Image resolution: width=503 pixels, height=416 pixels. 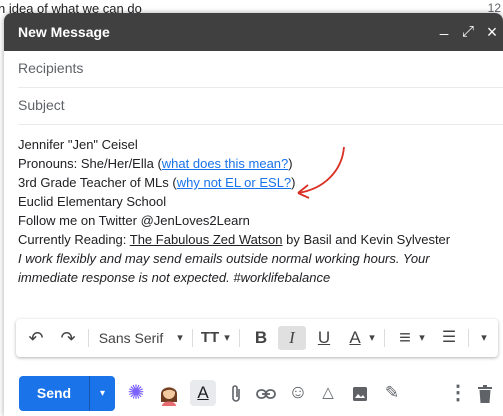 I want to click on compose-title: New Message, so click(x=64, y=32).